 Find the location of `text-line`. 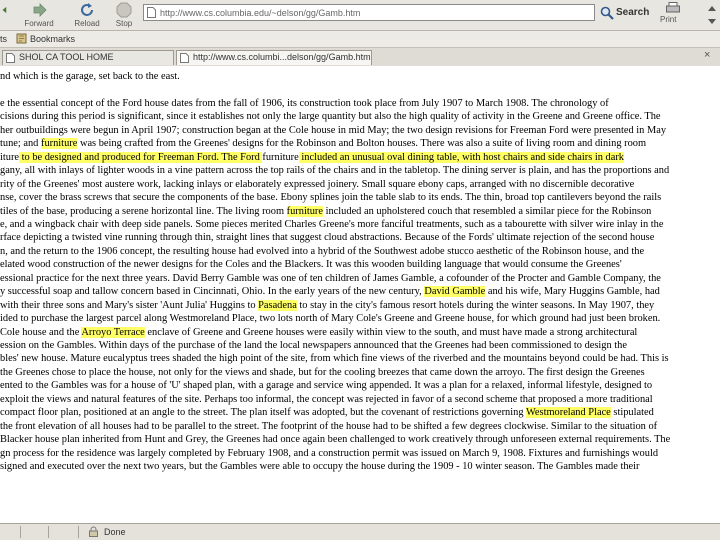

text-line is located at coordinates (360, 89).